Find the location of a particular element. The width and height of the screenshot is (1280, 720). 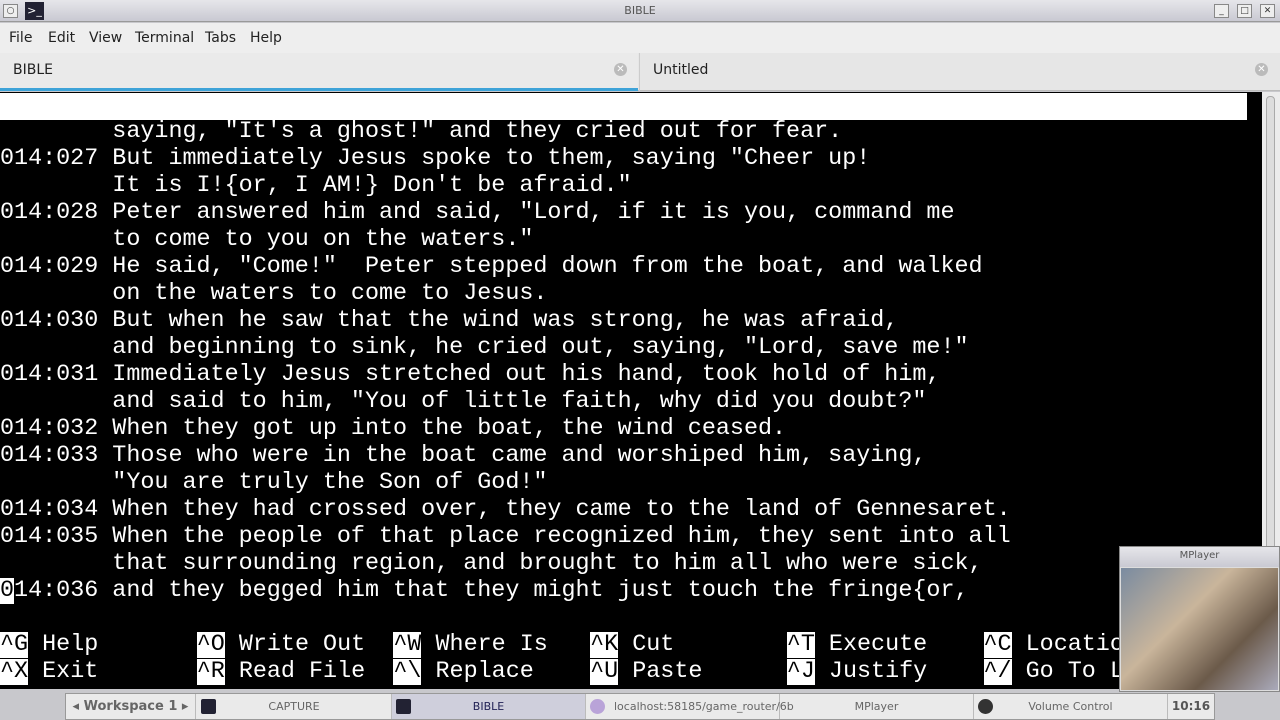

webcam-video is located at coordinates (1199, 629).